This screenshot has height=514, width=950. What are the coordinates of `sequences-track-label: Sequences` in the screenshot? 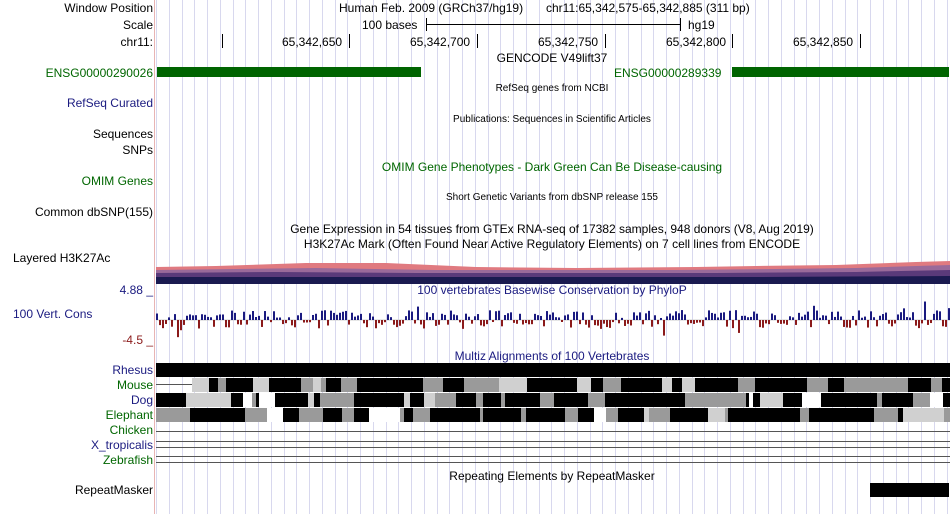 It's located at (123, 134).